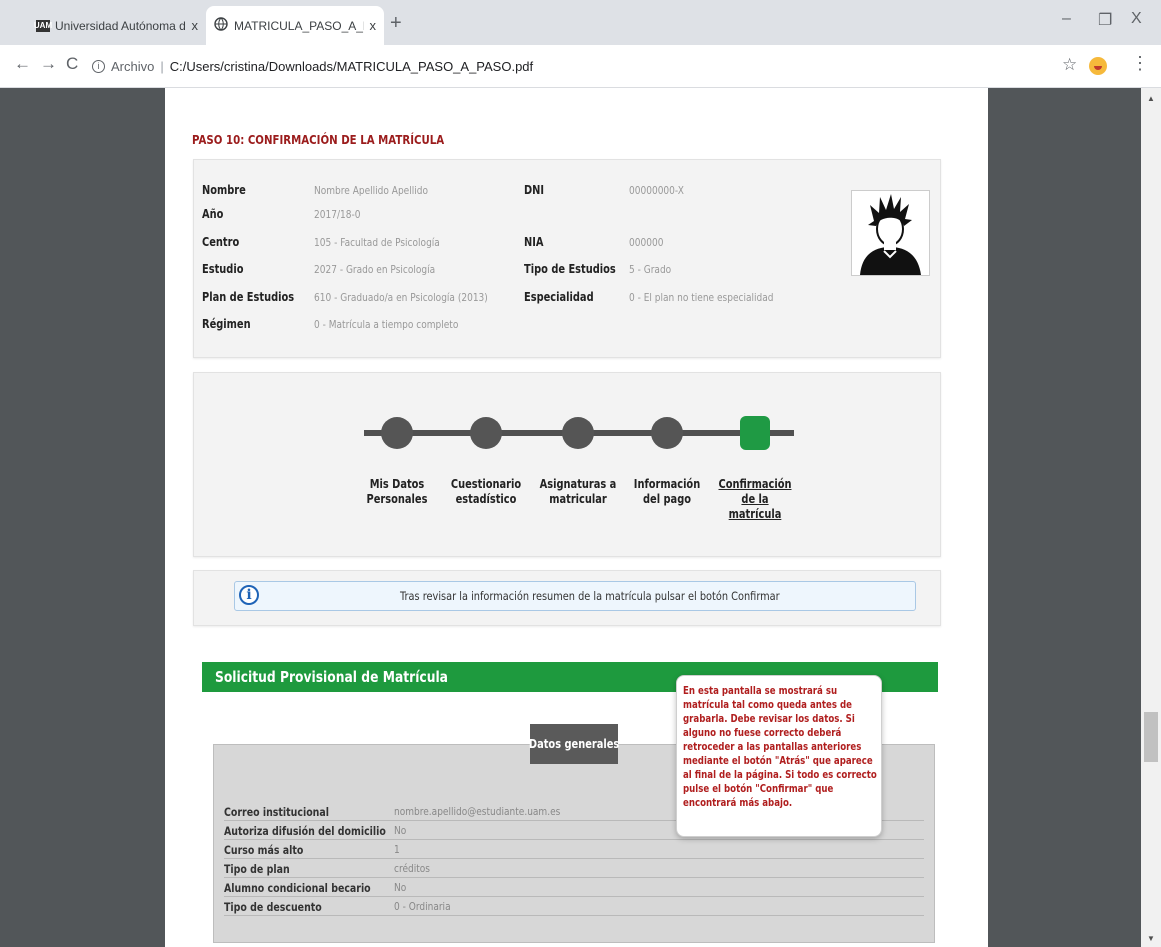 This screenshot has width=1161, height=947. I want to click on regimen-value: 0 - Matrícula a tiempo completo, so click(386, 324).